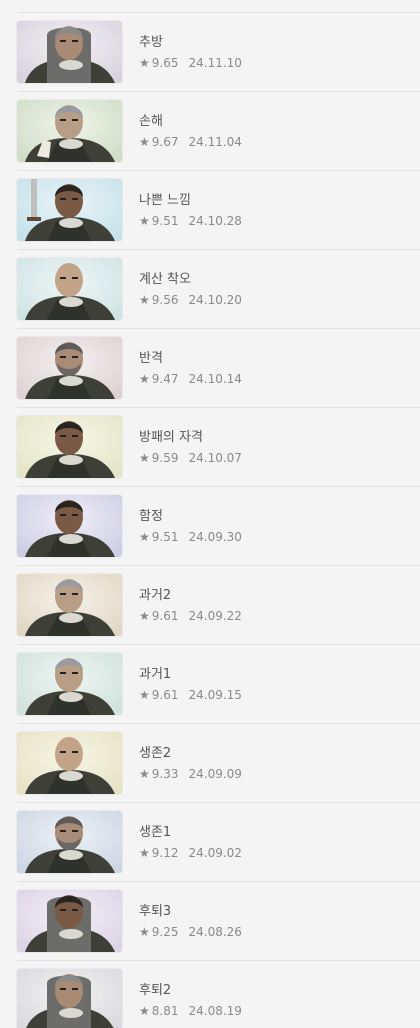 This screenshot has width=420, height=1028. I want to click on episode-title: 추방, so click(190, 43).